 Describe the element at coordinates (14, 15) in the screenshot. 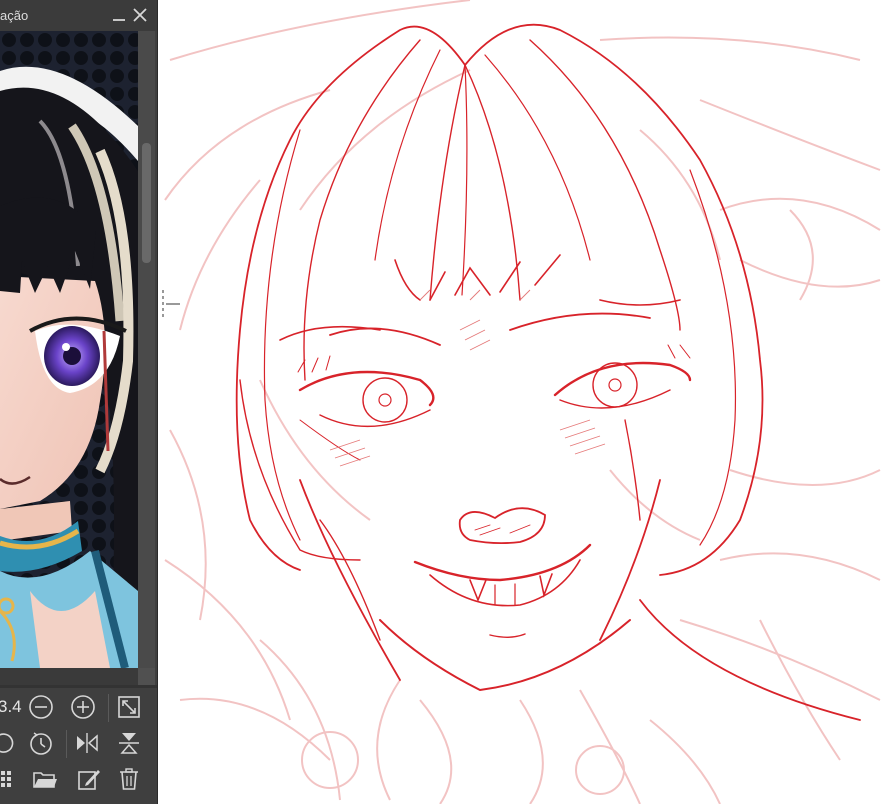

I see `panel-title: ação` at that location.